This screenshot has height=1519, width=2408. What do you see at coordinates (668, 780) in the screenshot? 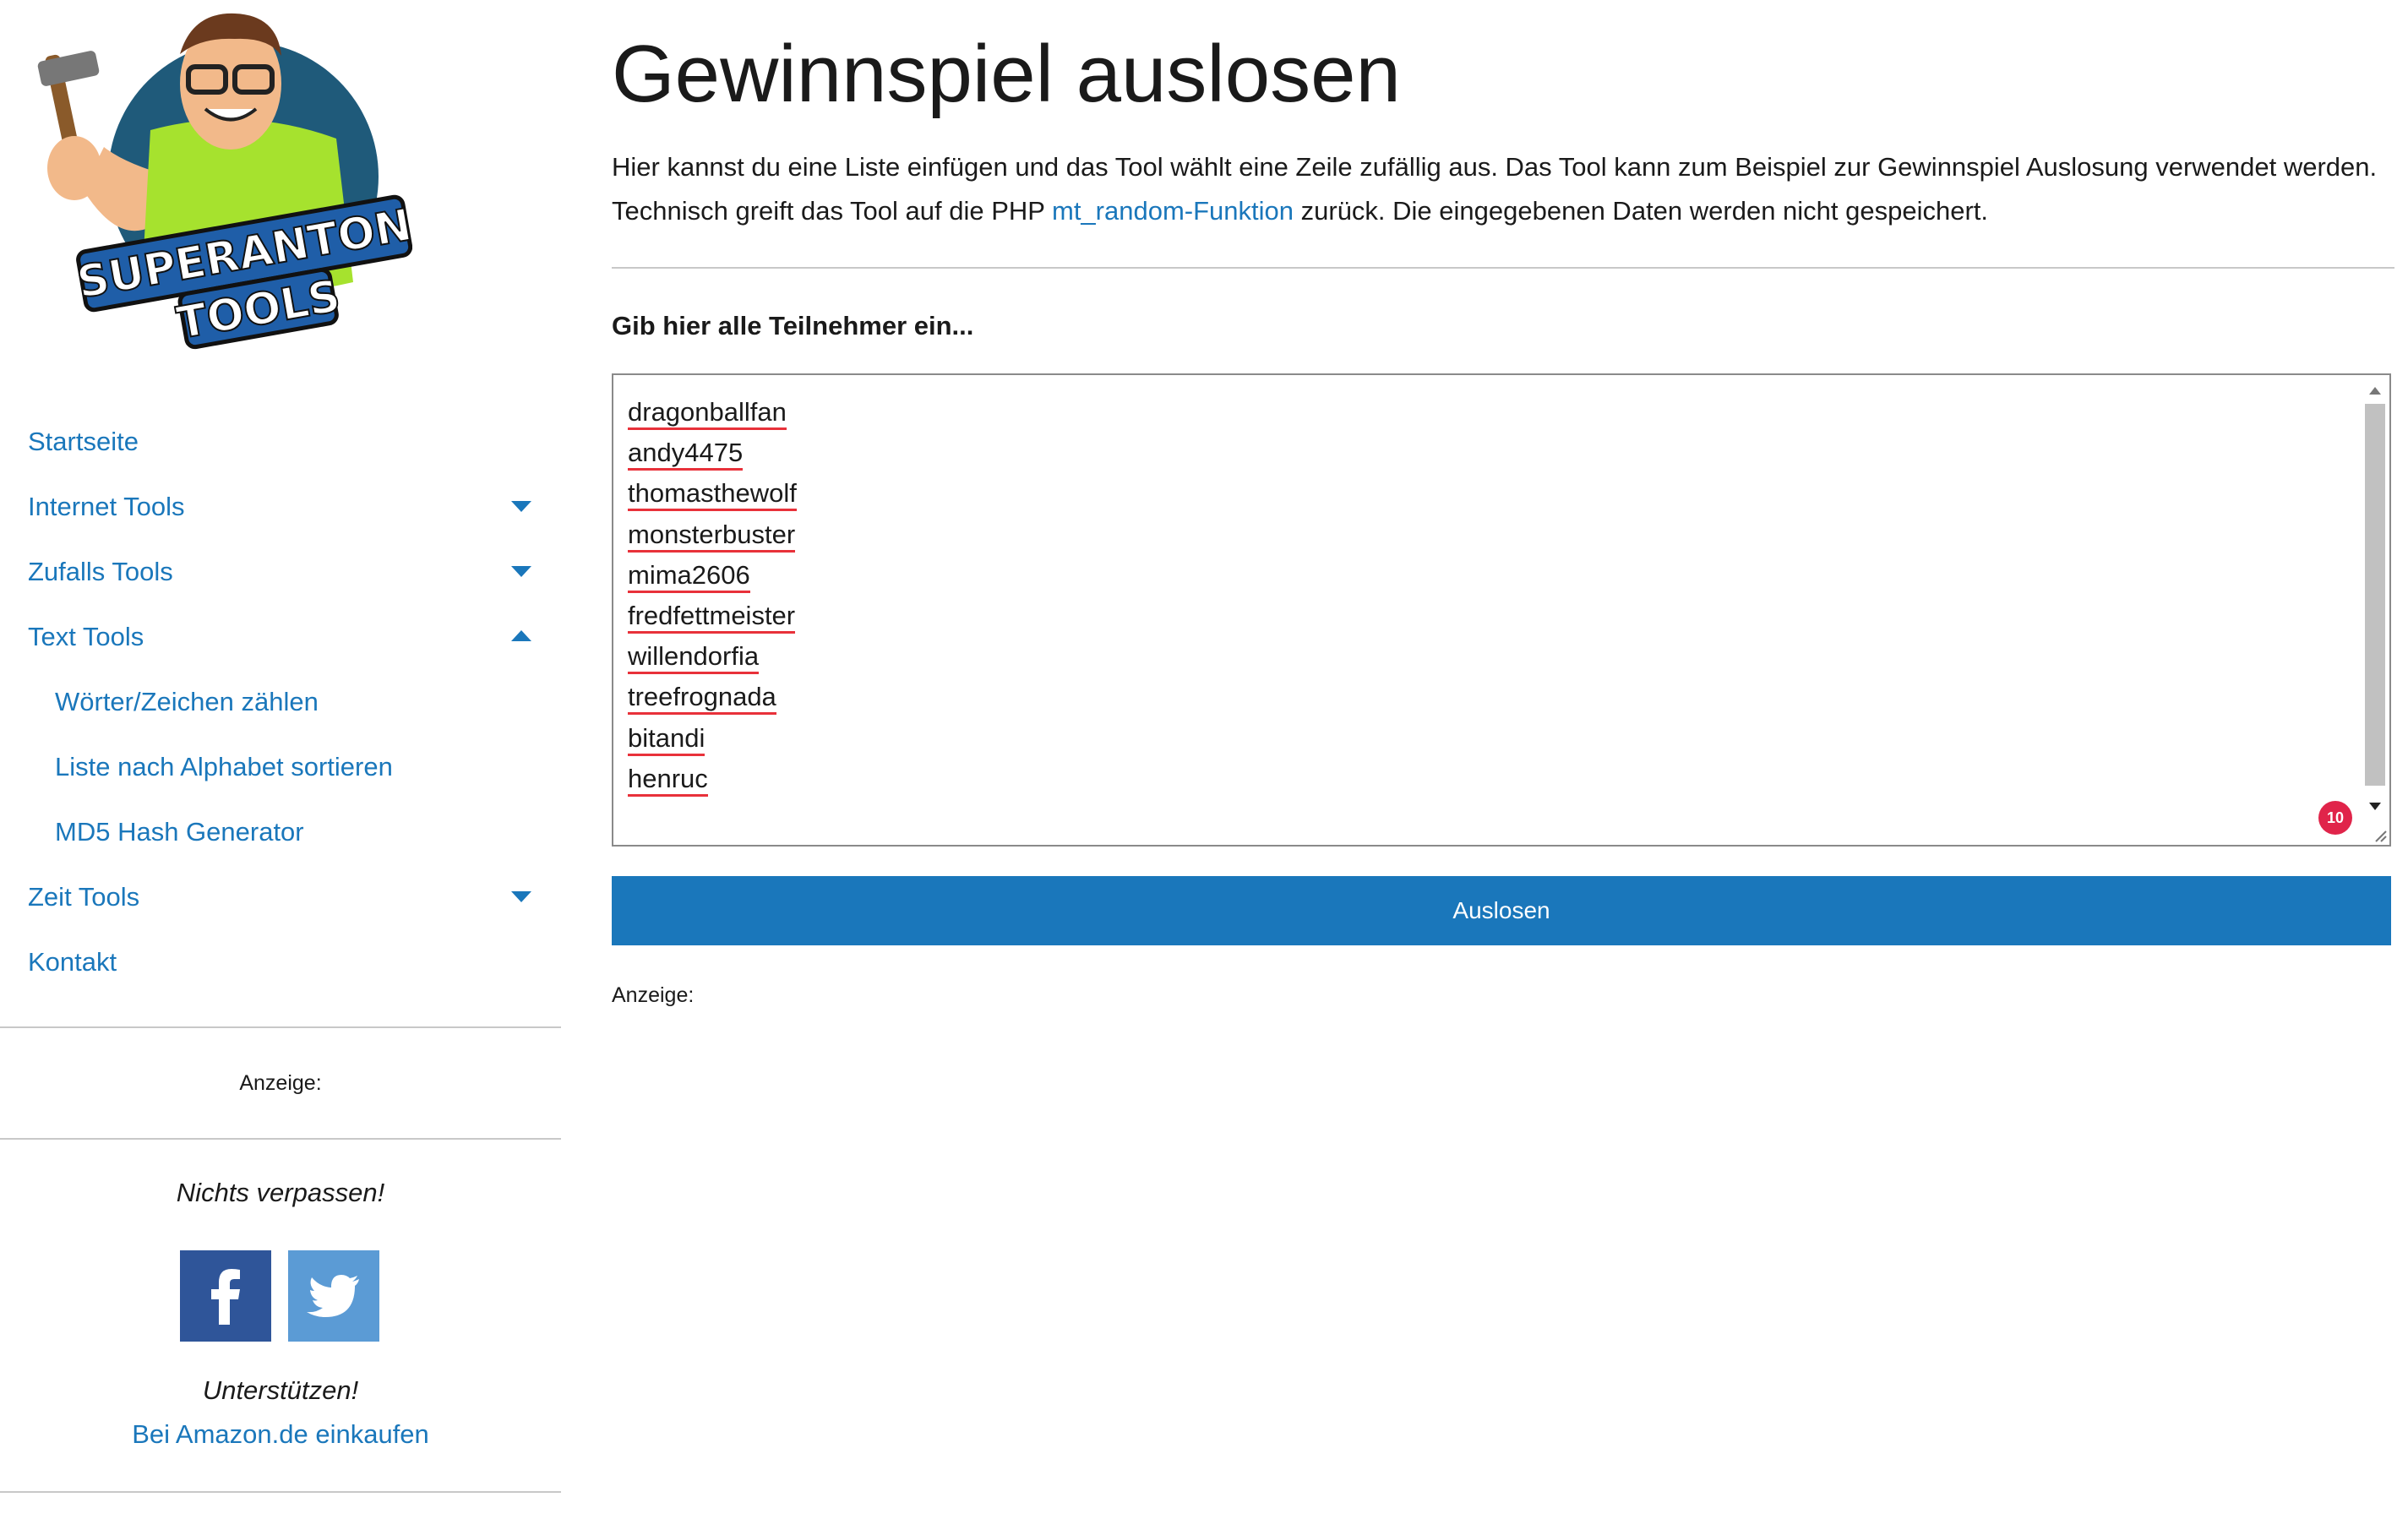
I see `entry-text: henruc` at bounding box center [668, 780].